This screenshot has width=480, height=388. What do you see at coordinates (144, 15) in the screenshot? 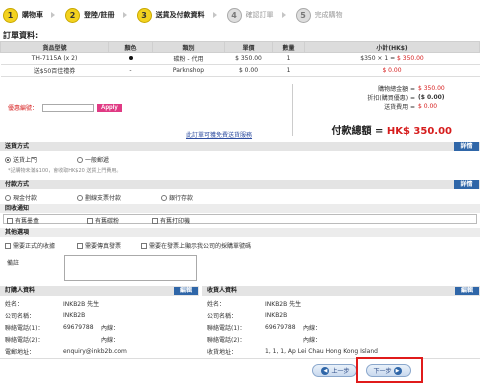
I see `step-3-number: 3` at bounding box center [144, 15].